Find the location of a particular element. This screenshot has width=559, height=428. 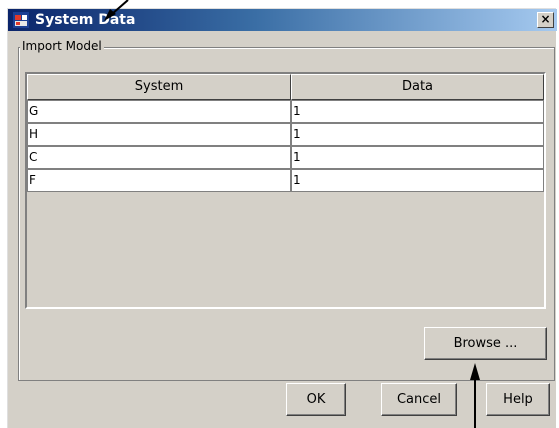

close-icon: × is located at coordinates (545, 19).